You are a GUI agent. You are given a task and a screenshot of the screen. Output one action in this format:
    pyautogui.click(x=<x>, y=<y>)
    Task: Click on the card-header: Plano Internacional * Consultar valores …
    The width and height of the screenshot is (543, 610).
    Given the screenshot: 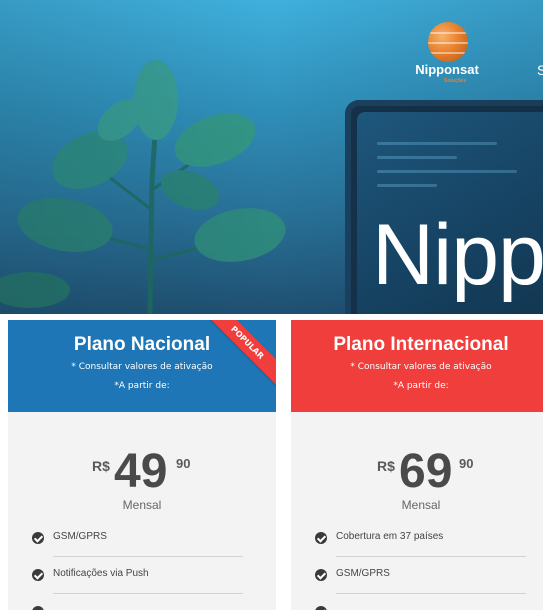 What is the action you would take?
    pyautogui.click(x=417, y=366)
    